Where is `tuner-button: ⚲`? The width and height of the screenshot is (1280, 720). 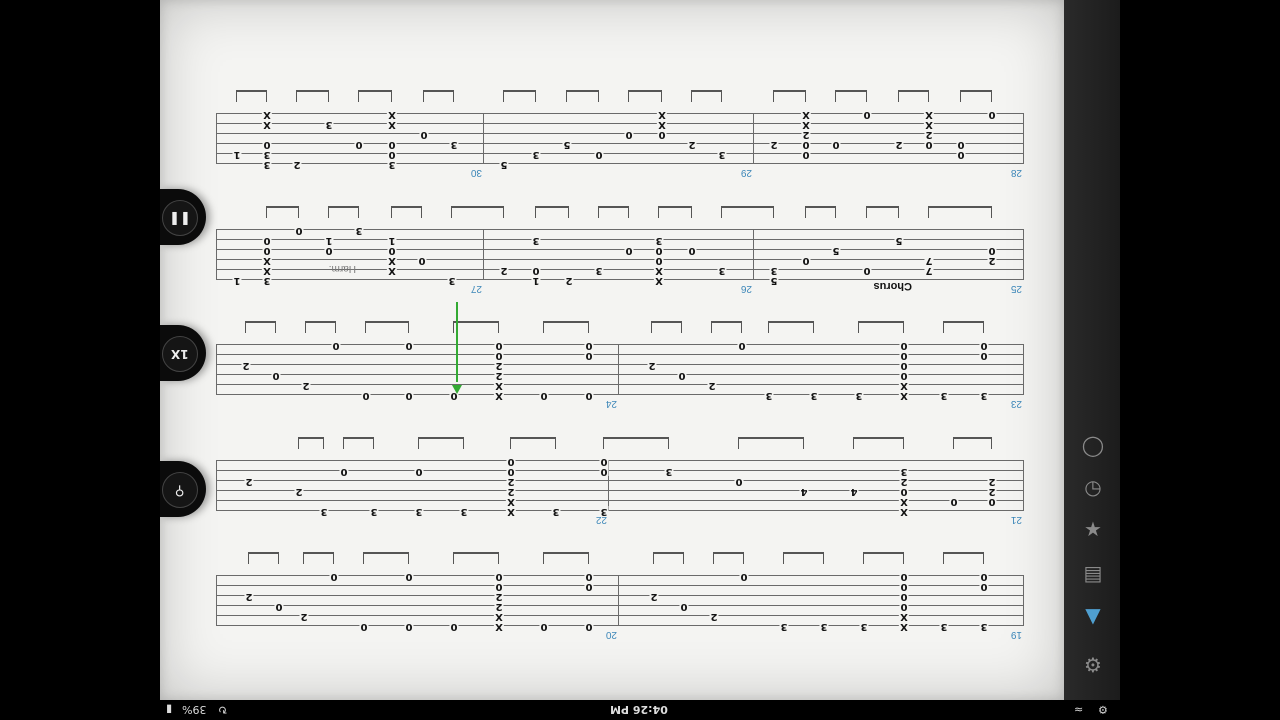
tuner-button: ⚲ is located at coordinates (180, 490).